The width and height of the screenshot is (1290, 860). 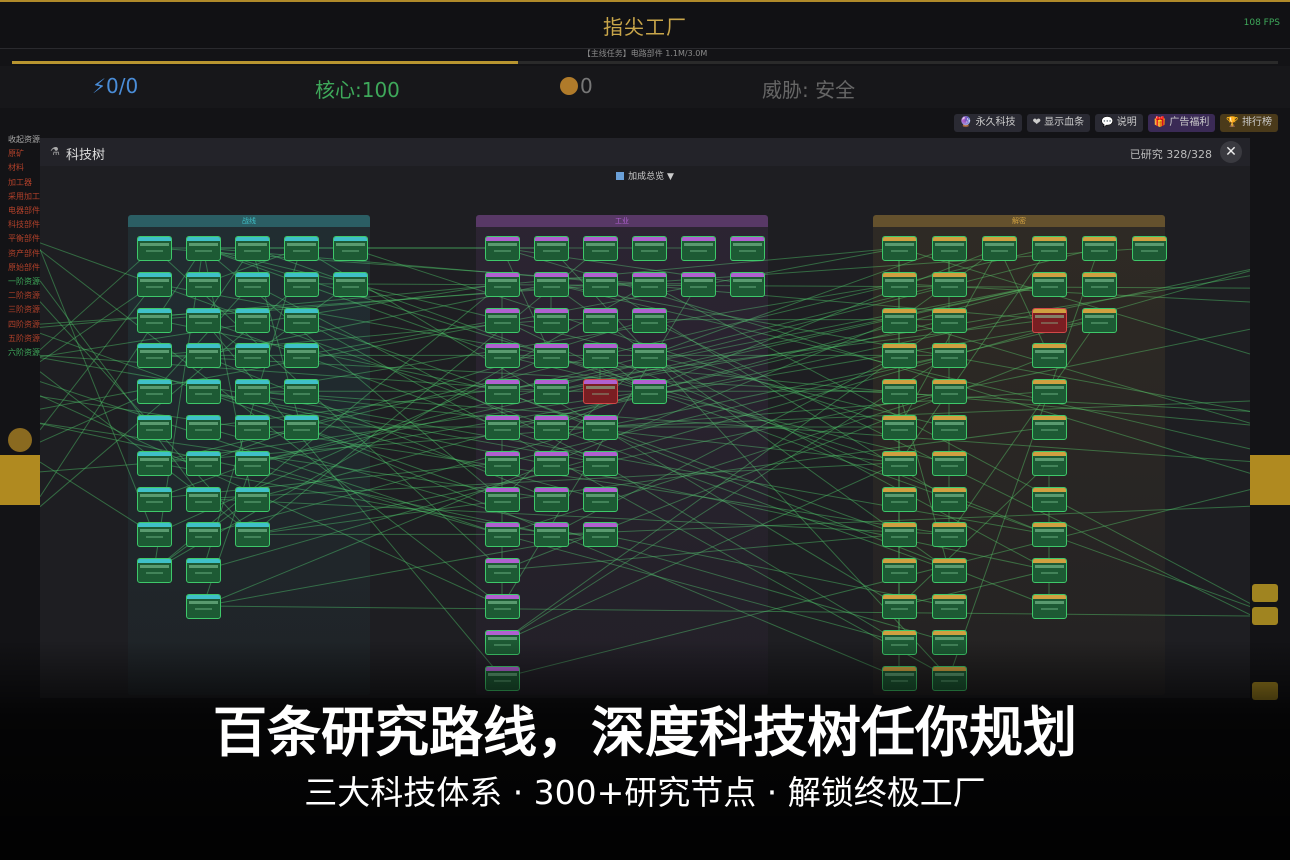 I want to click on resource-item: 三阶资源, so click(x=25, y=310).